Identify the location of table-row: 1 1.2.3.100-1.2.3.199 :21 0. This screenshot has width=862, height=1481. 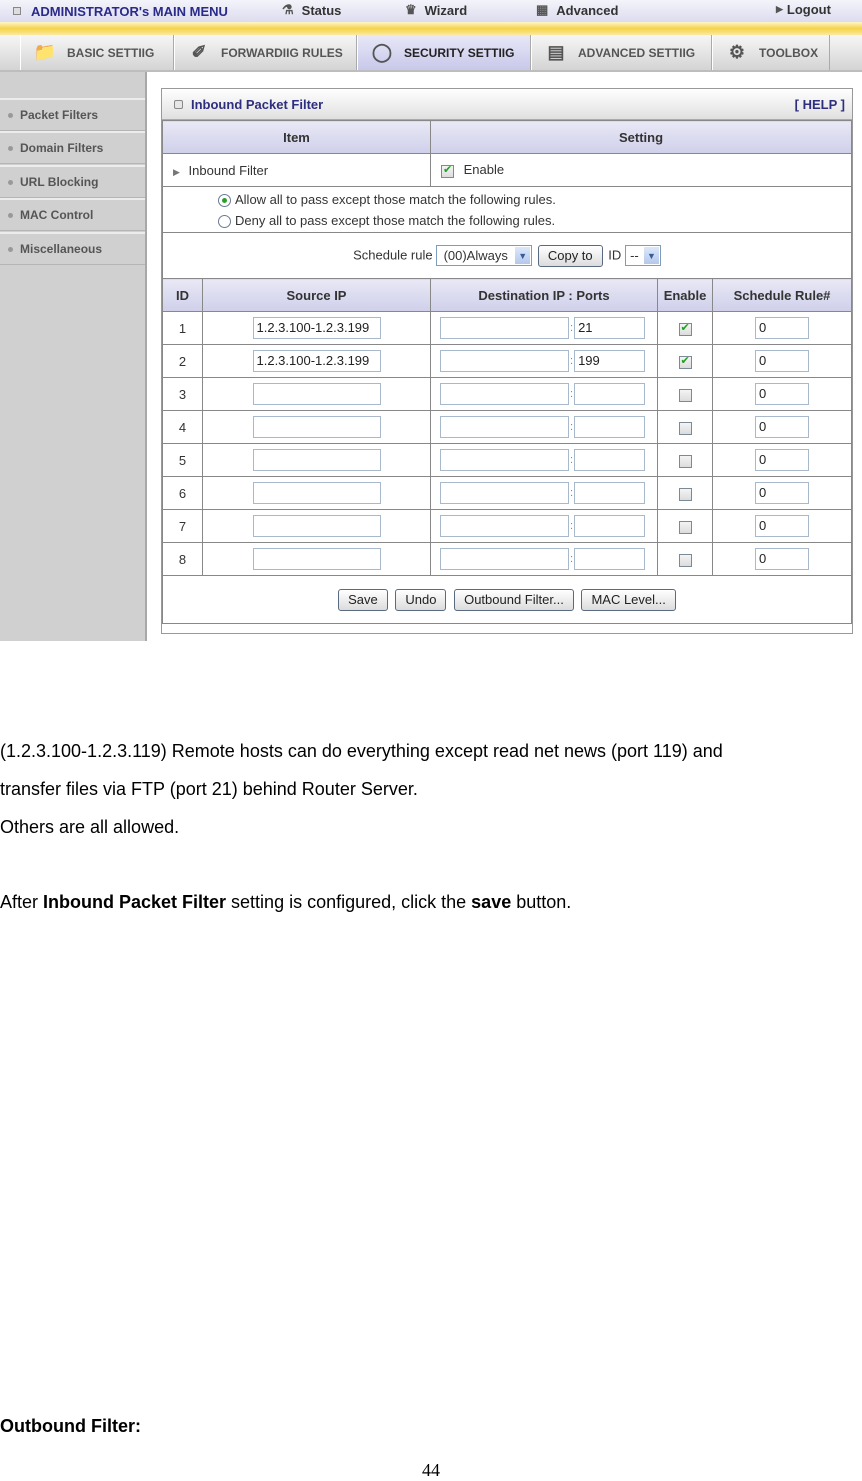
(507, 328).